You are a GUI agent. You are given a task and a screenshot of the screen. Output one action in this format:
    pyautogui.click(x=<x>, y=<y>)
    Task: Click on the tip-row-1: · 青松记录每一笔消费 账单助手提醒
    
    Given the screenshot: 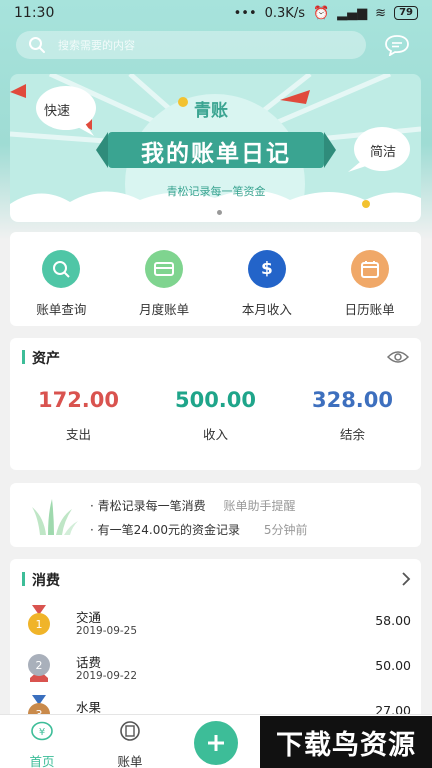 What is the action you would take?
    pyautogui.click(x=192, y=505)
    